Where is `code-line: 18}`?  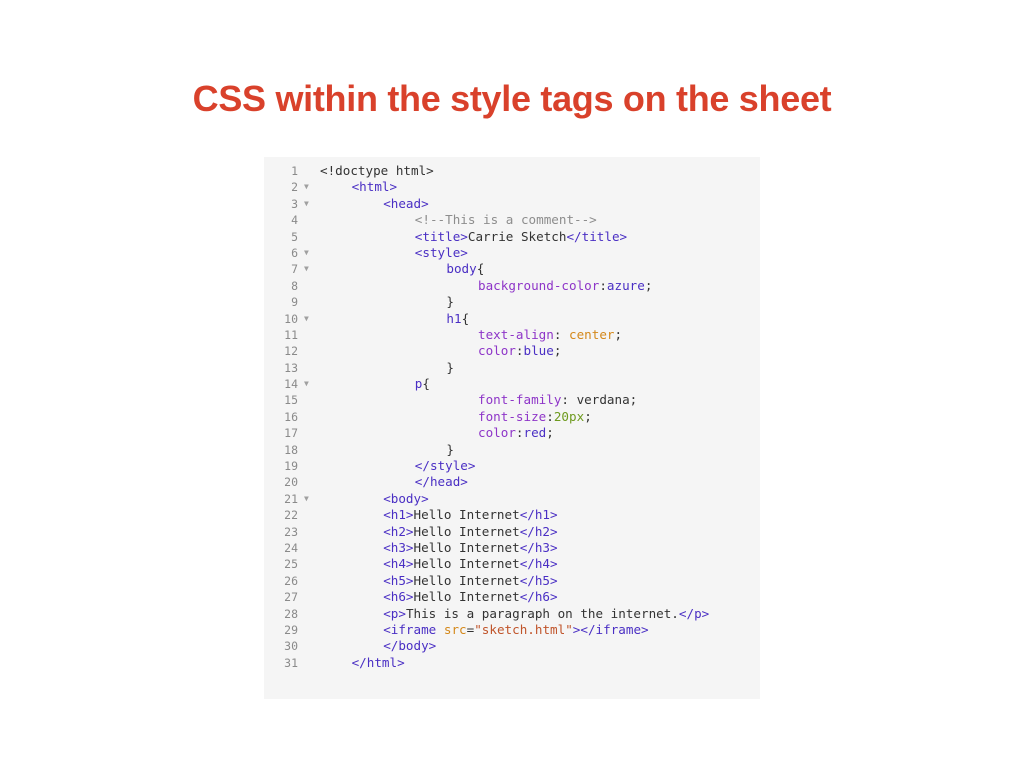
code-line: 18} is located at coordinates (512, 450).